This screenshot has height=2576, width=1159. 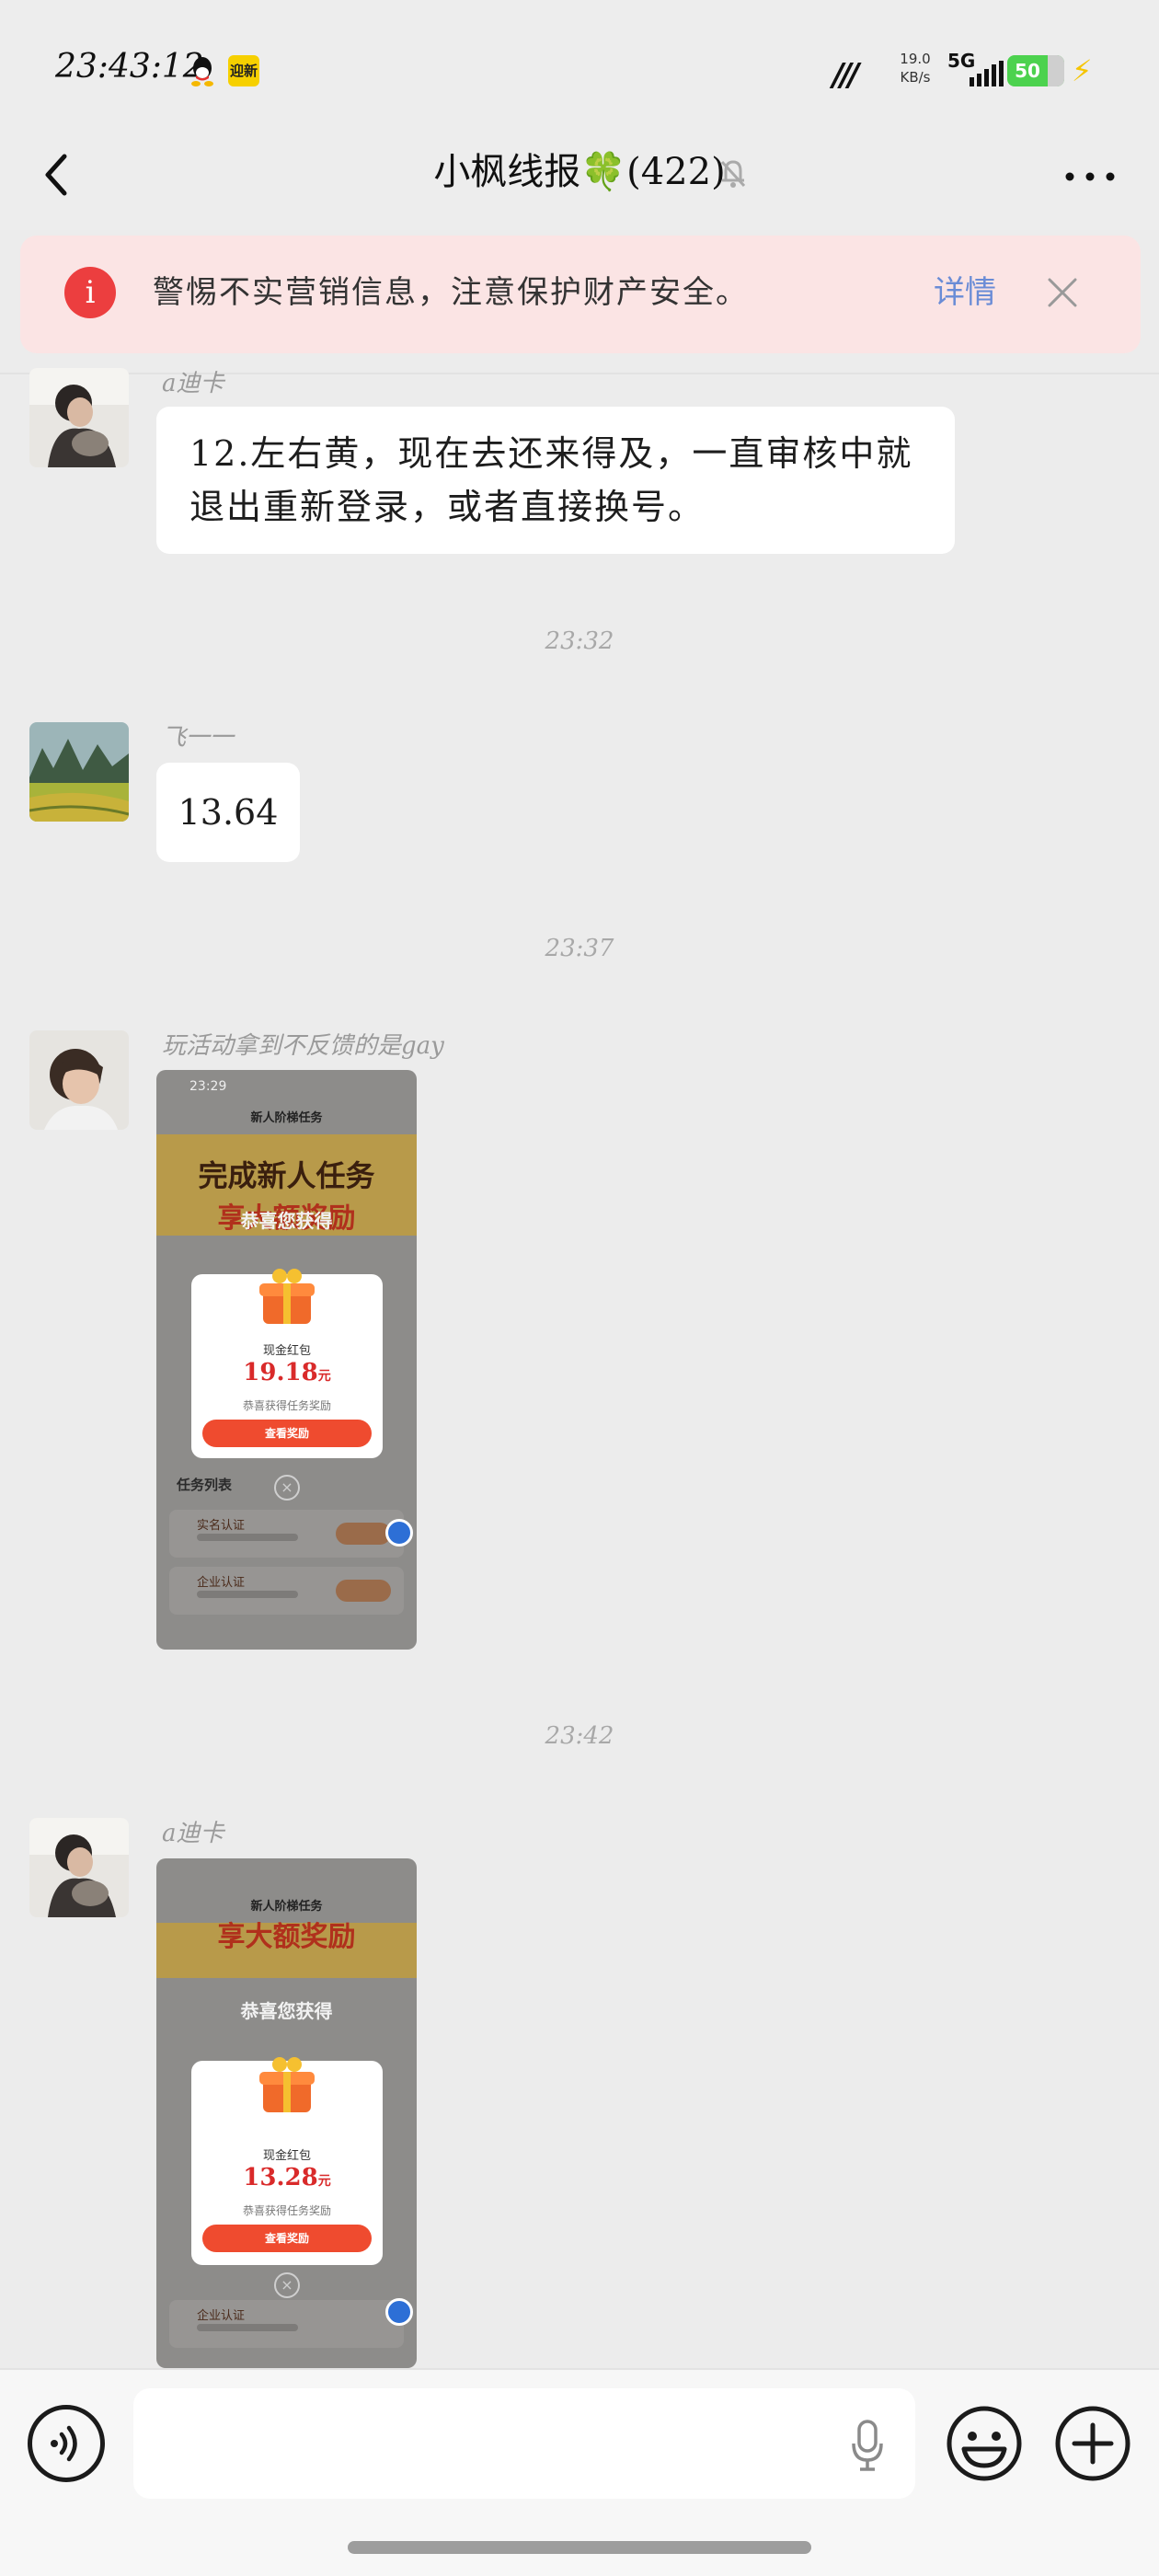 What do you see at coordinates (208, 1086) in the screenshot?
I see `shot-status-time: 23:29` at bounding box center [208, 1086].